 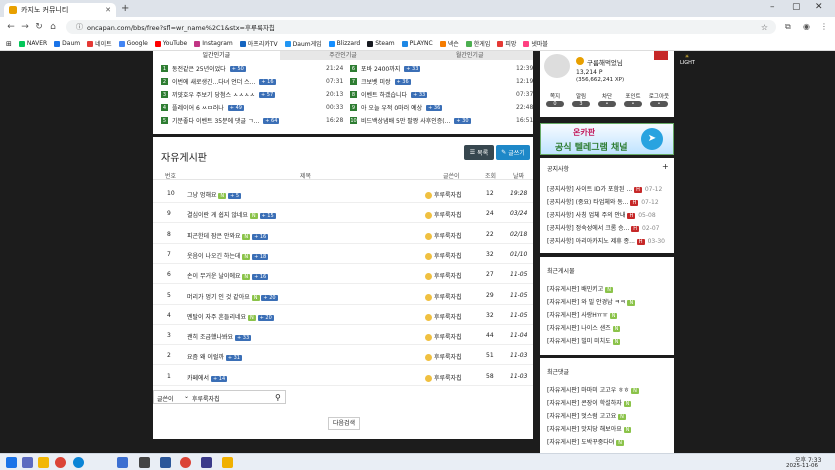 I want to click on popular-item: 7 크보벳 미쌍 + 36, so click(x=380, y=81).